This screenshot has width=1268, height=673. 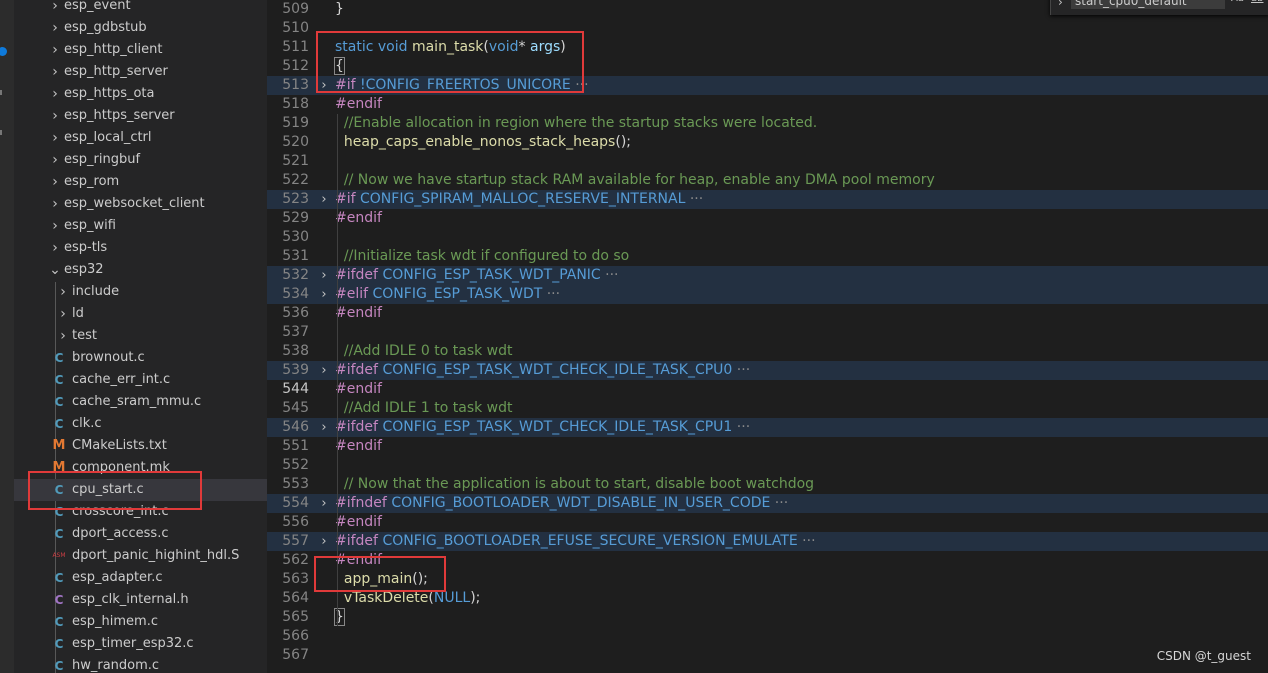 What do you see at coordinates (767, 522) in the screenshot?
I see `code-line: 556 #endif` at bounding box center [767, 522].